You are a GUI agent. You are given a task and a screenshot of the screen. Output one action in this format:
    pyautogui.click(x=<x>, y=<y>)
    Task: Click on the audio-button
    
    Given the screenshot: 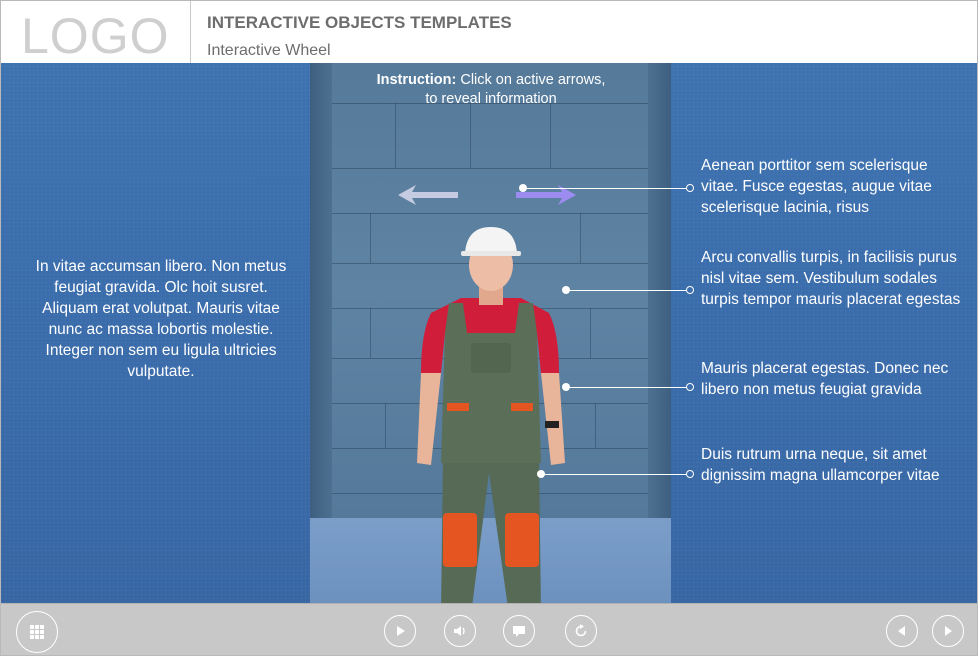 What is the action you would take?
    pyautogui.click(x=460, y=631)
    